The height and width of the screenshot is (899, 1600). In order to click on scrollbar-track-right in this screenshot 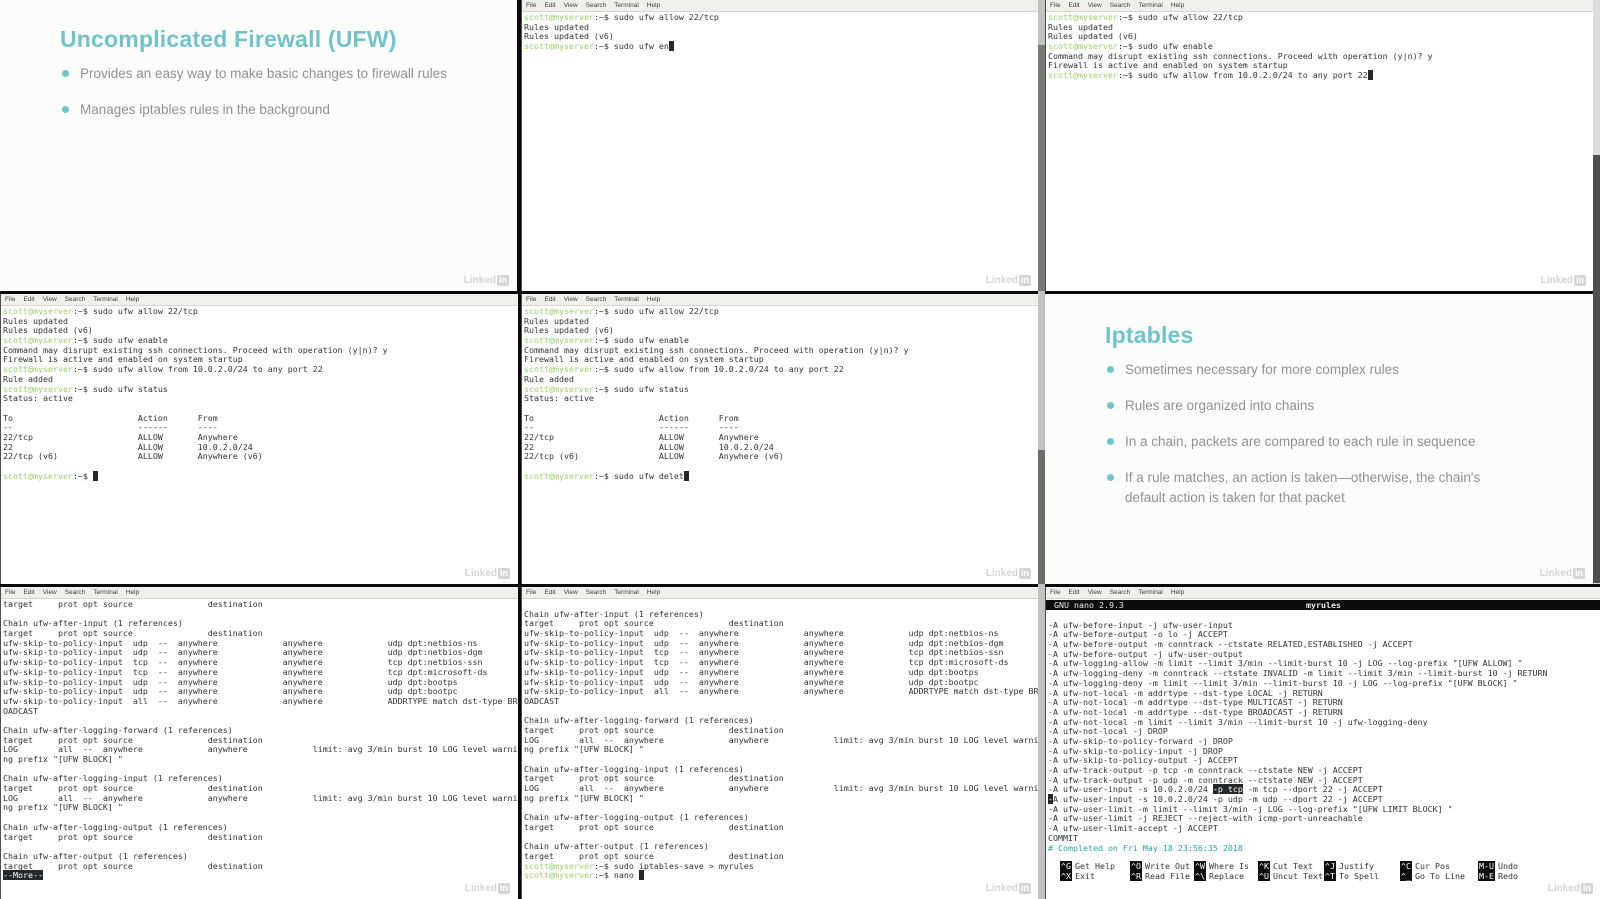, I will do `click(1596, 292)`.